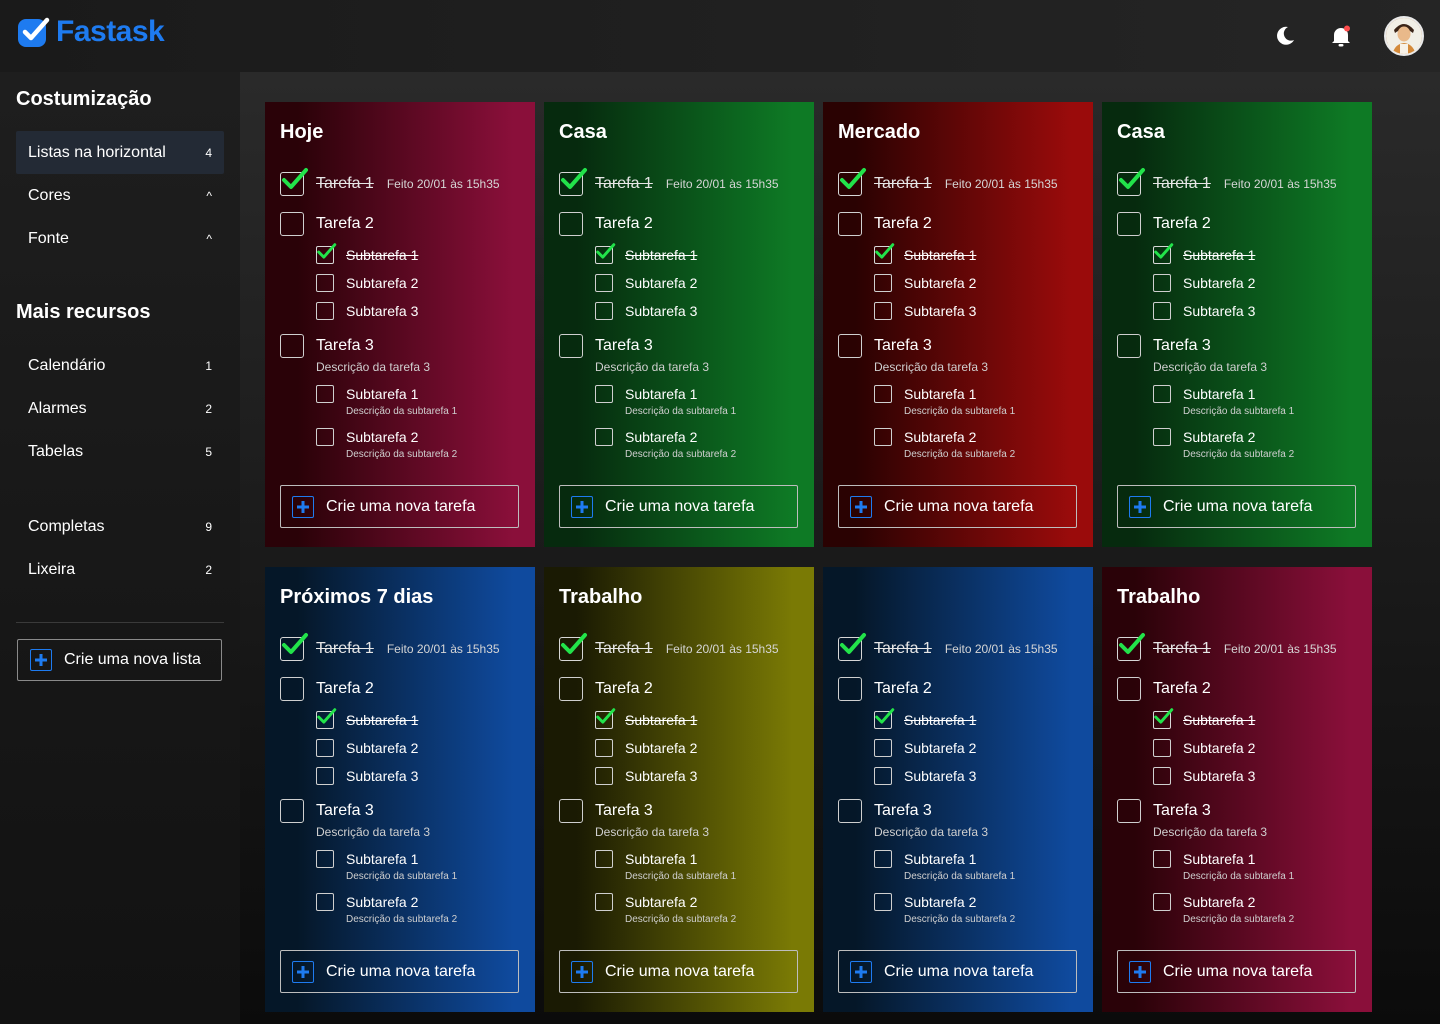 The image size is (1440, 1024). I want to click on sidebar-item-completed: Completas 9, so click(120, 526).